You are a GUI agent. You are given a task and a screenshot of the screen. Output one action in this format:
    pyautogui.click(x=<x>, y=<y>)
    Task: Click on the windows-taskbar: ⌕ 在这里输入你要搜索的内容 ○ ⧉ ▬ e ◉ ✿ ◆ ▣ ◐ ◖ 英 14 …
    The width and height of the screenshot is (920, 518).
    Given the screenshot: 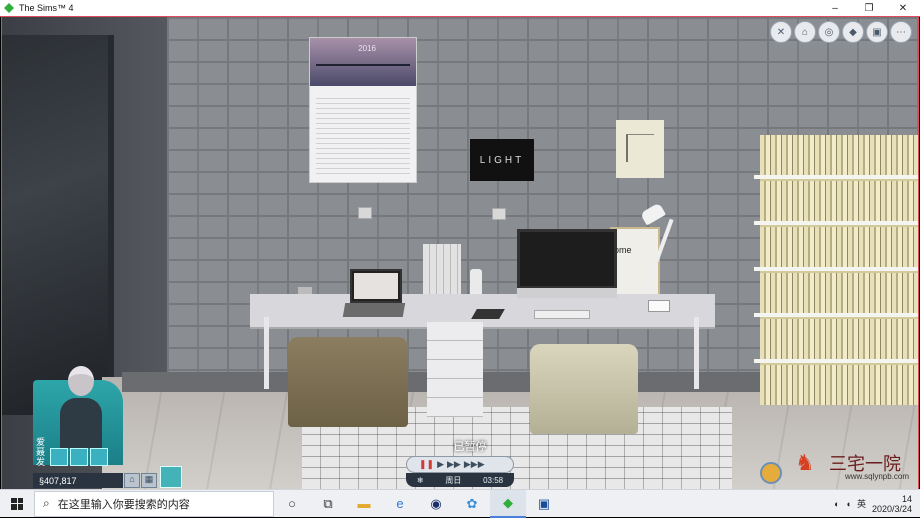 What is the action you would take?
    pyautogui.click(x=460, y=503)
    